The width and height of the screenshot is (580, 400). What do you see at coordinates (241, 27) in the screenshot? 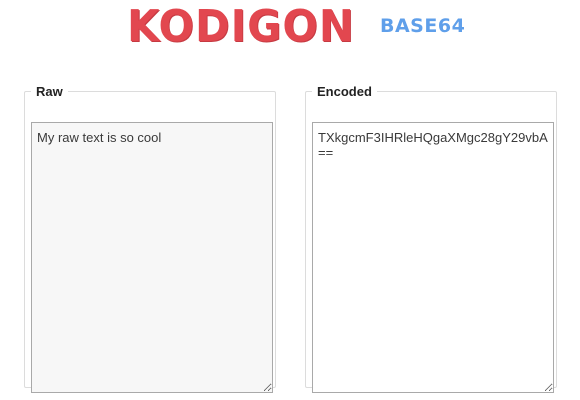
I see `logo: Kodigon` at bounding box center [241, 27].